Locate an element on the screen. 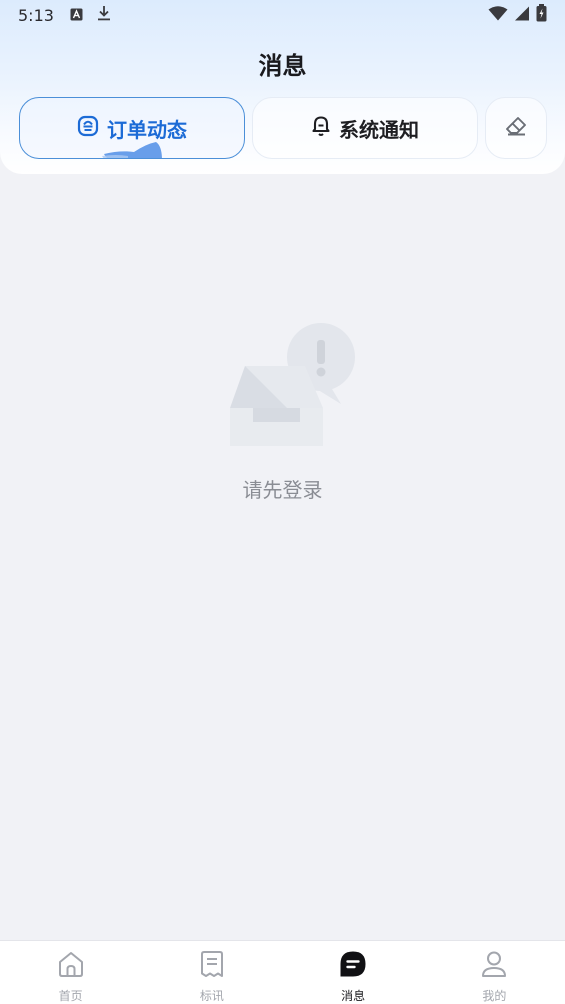  wifi-icon is located at coordinates (498, 15).